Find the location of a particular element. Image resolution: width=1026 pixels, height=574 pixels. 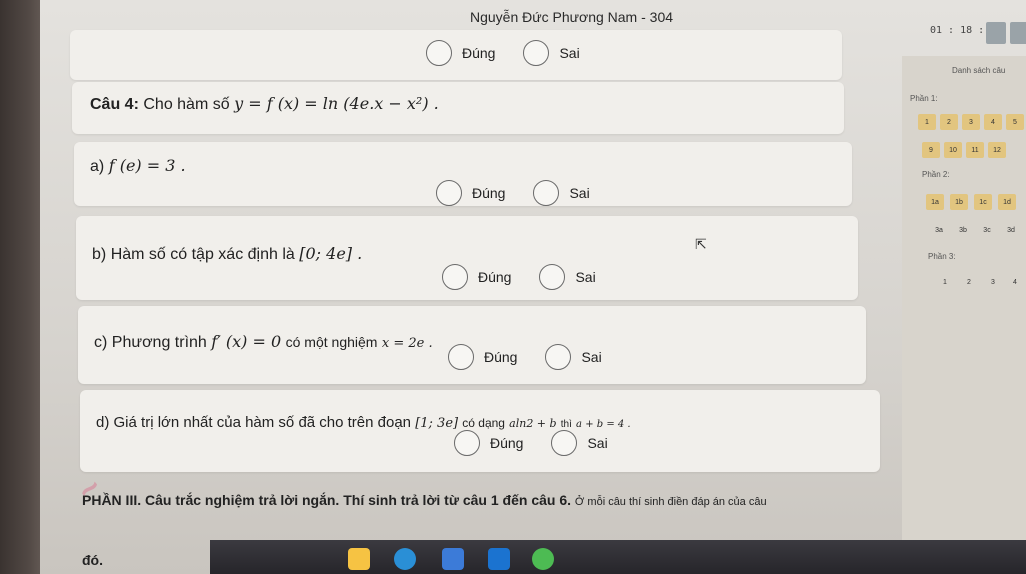

nav-q10: 10 is located at coordinates (953, 150).